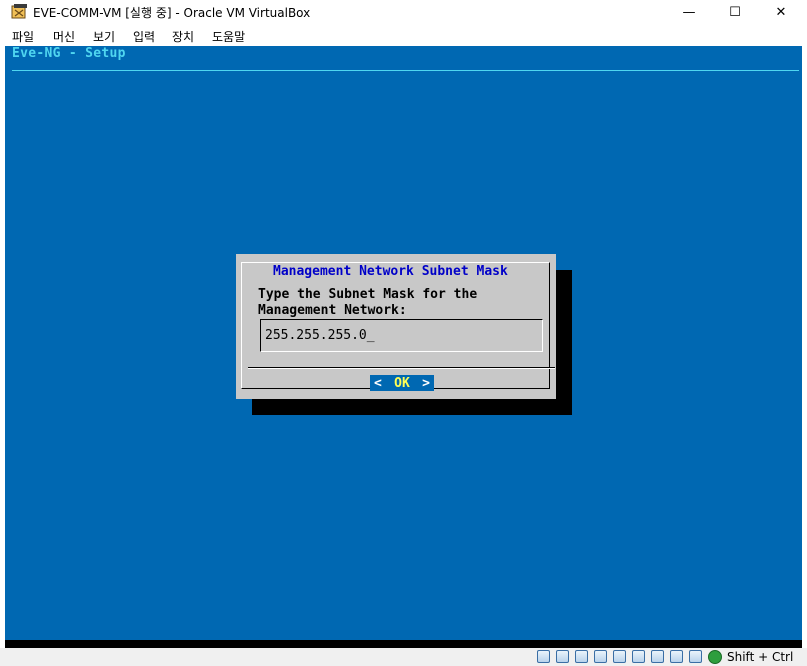 The height and width of the screenshot is (666, 807). Describe the element at coordinates (715, 657) in the screenshot. I see `keyboard-icon` at that location.